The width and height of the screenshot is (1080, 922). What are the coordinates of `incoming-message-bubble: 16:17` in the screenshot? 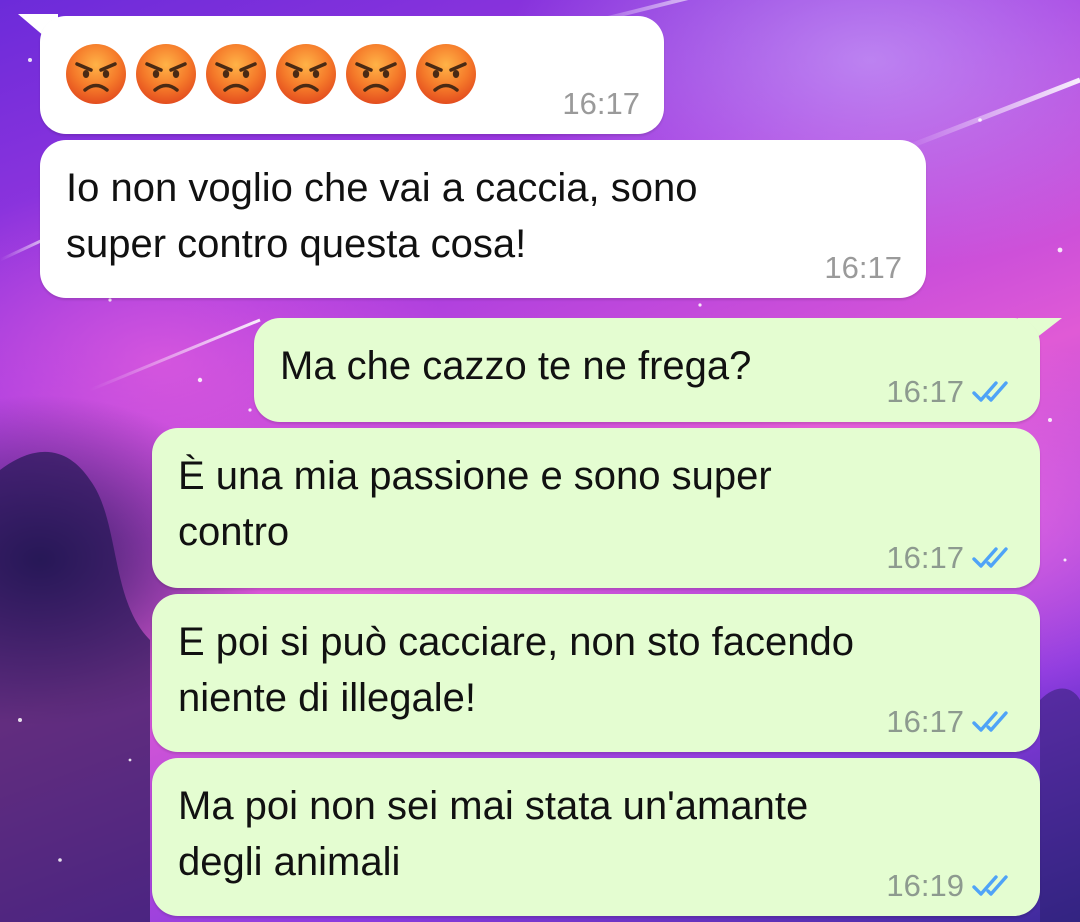 It's located at (352, 75).